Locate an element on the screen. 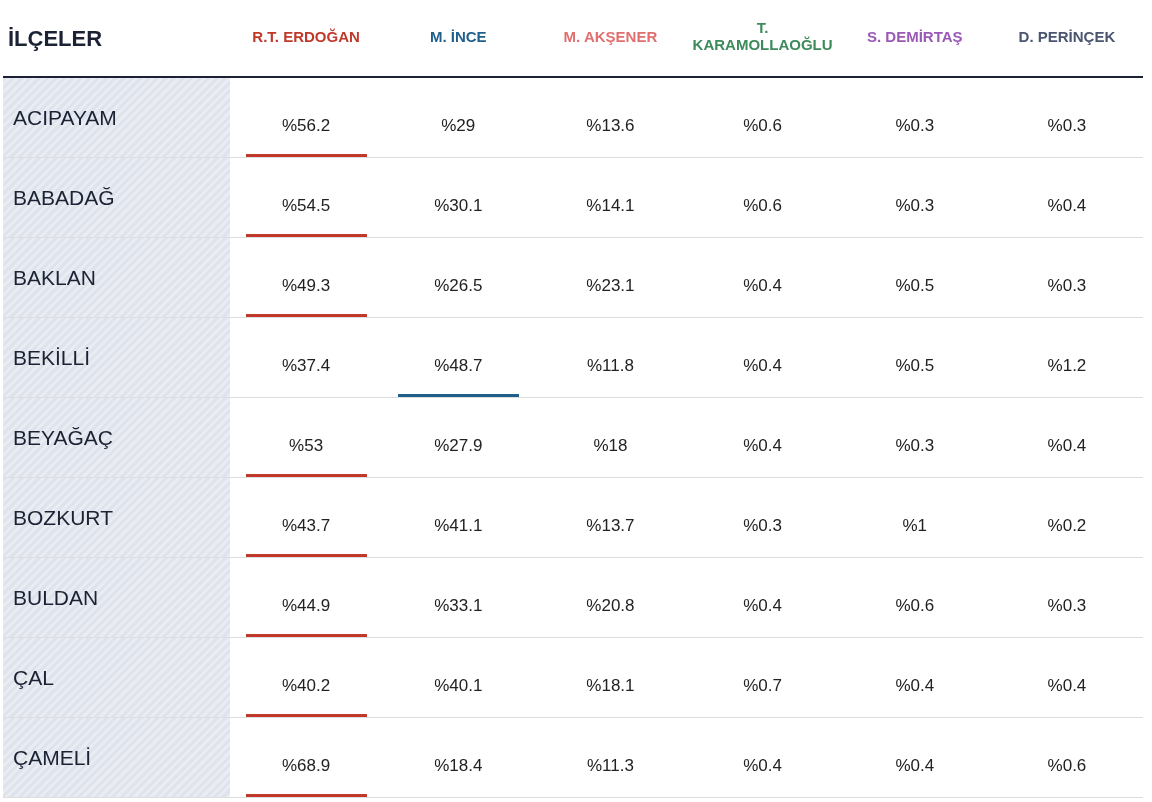 The width and height of the screenshot is (1152, 802). percentage-cell: %48.7 is located at coordinates (458, 361).